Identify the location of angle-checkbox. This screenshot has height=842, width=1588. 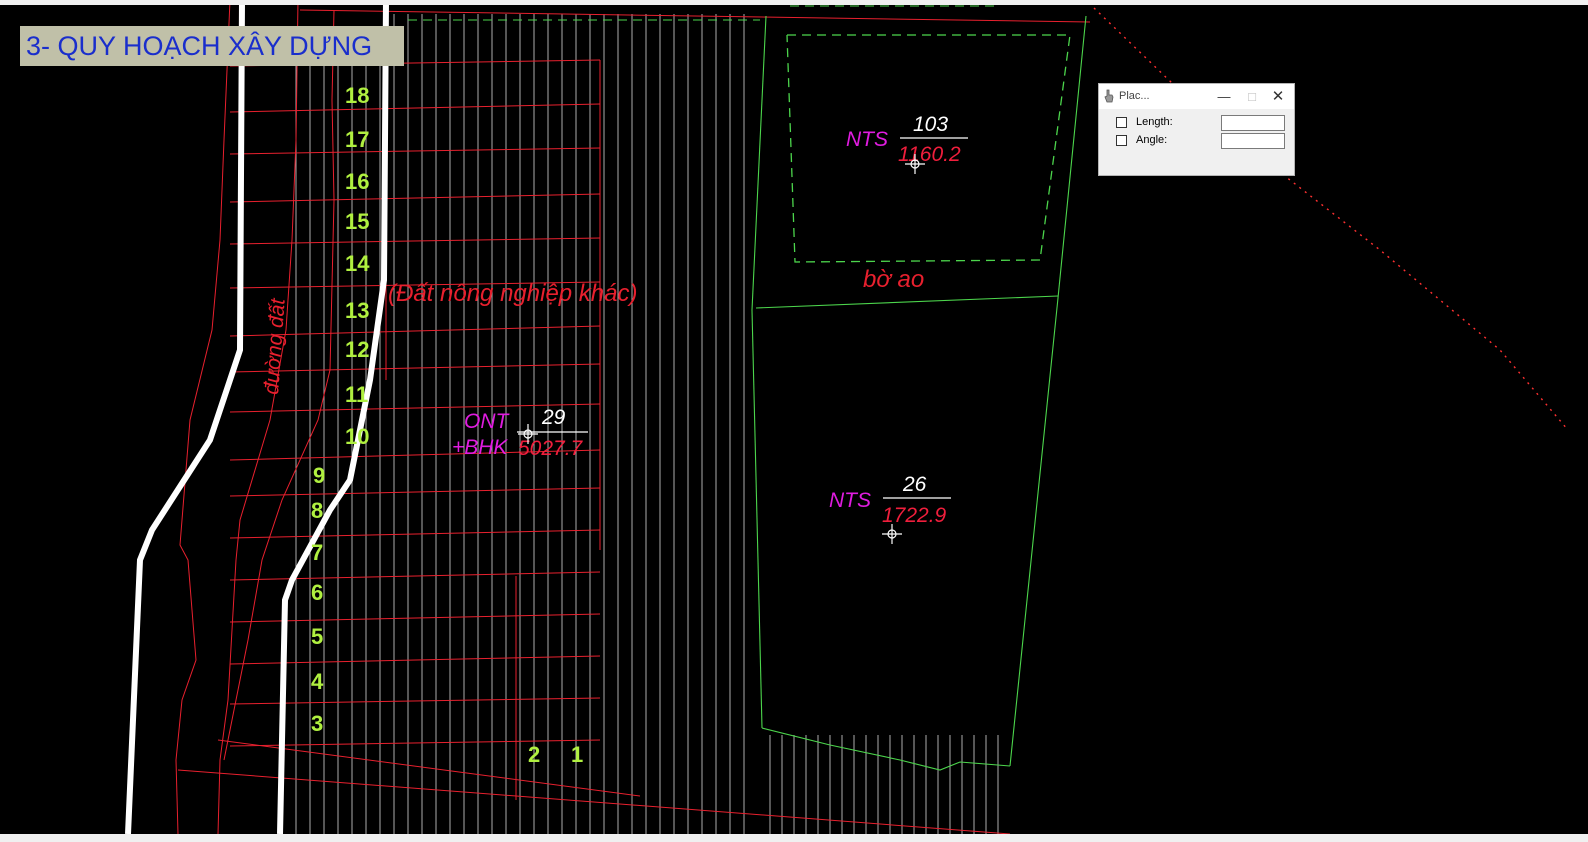
(1121, 140).